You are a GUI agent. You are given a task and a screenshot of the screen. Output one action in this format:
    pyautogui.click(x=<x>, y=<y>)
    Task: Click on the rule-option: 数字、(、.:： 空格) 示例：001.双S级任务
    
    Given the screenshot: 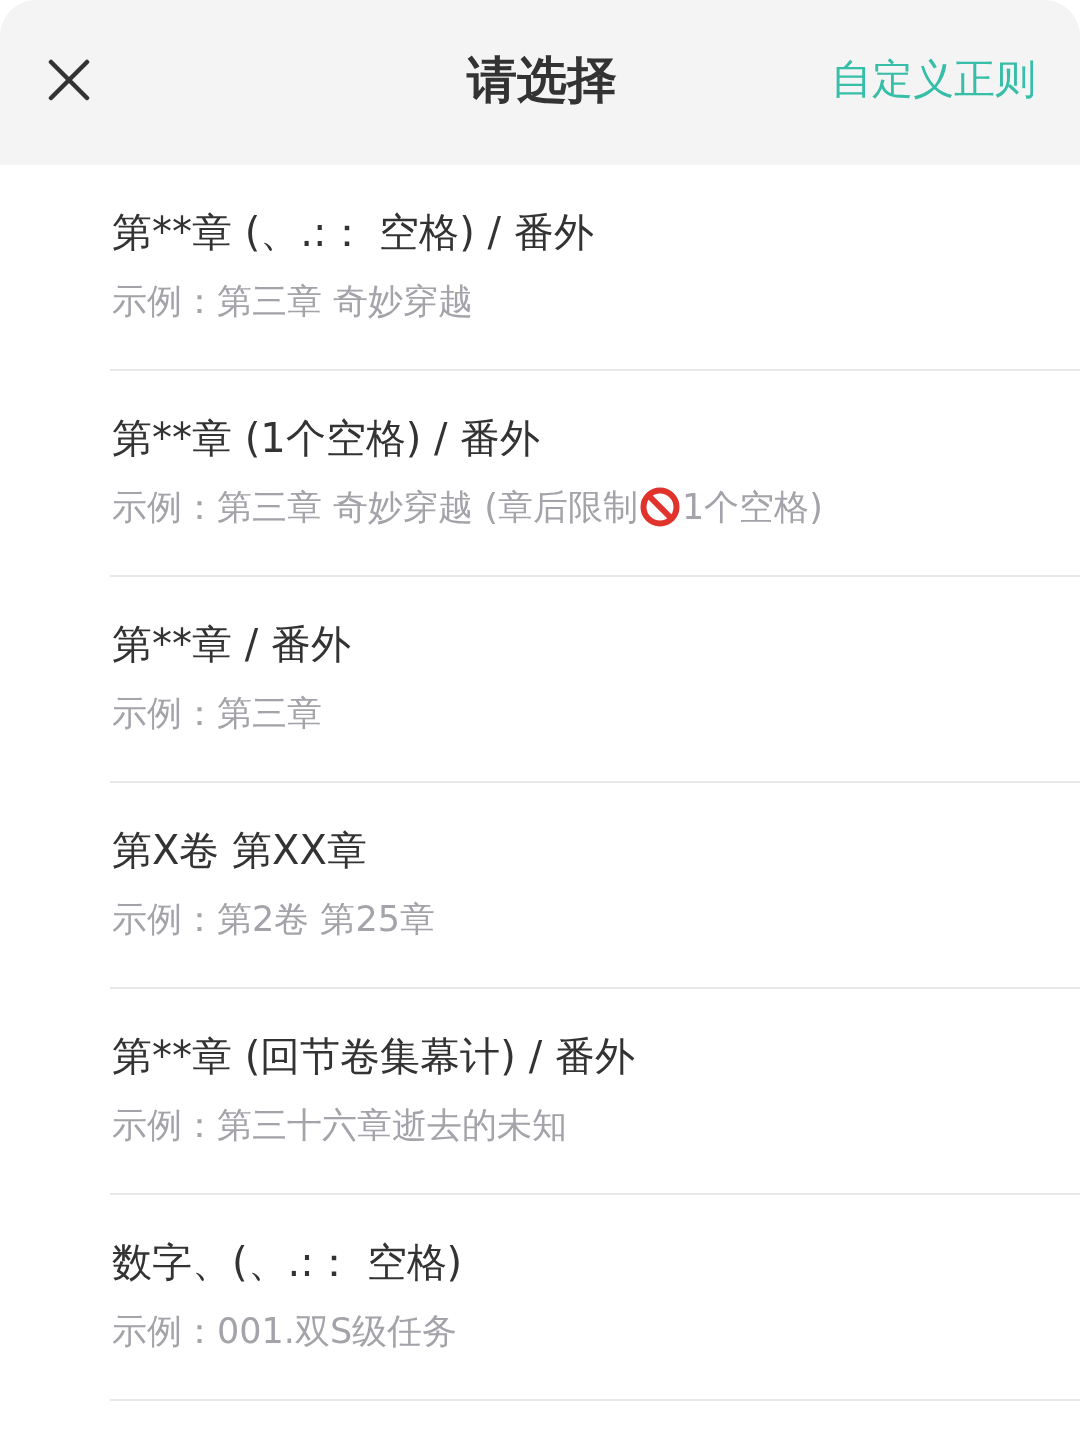 What is the action you would take?
    pyautogui.click(x=595, y=1298)
    